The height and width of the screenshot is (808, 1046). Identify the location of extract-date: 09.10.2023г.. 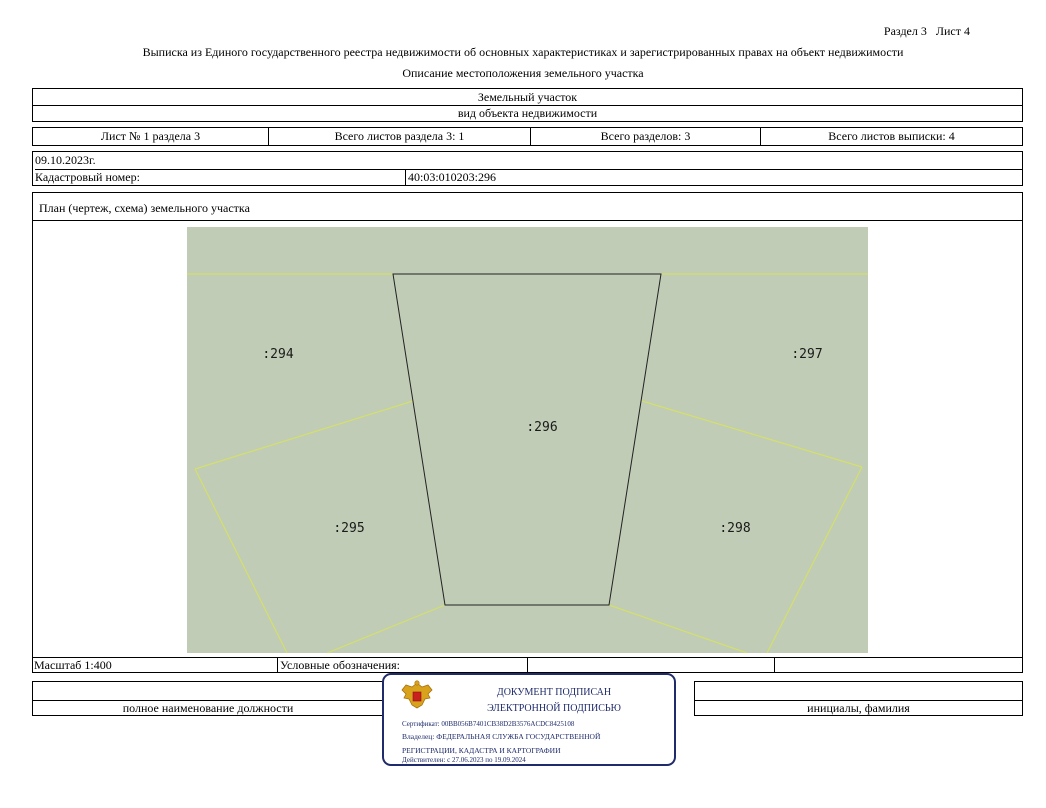
(528, 161).